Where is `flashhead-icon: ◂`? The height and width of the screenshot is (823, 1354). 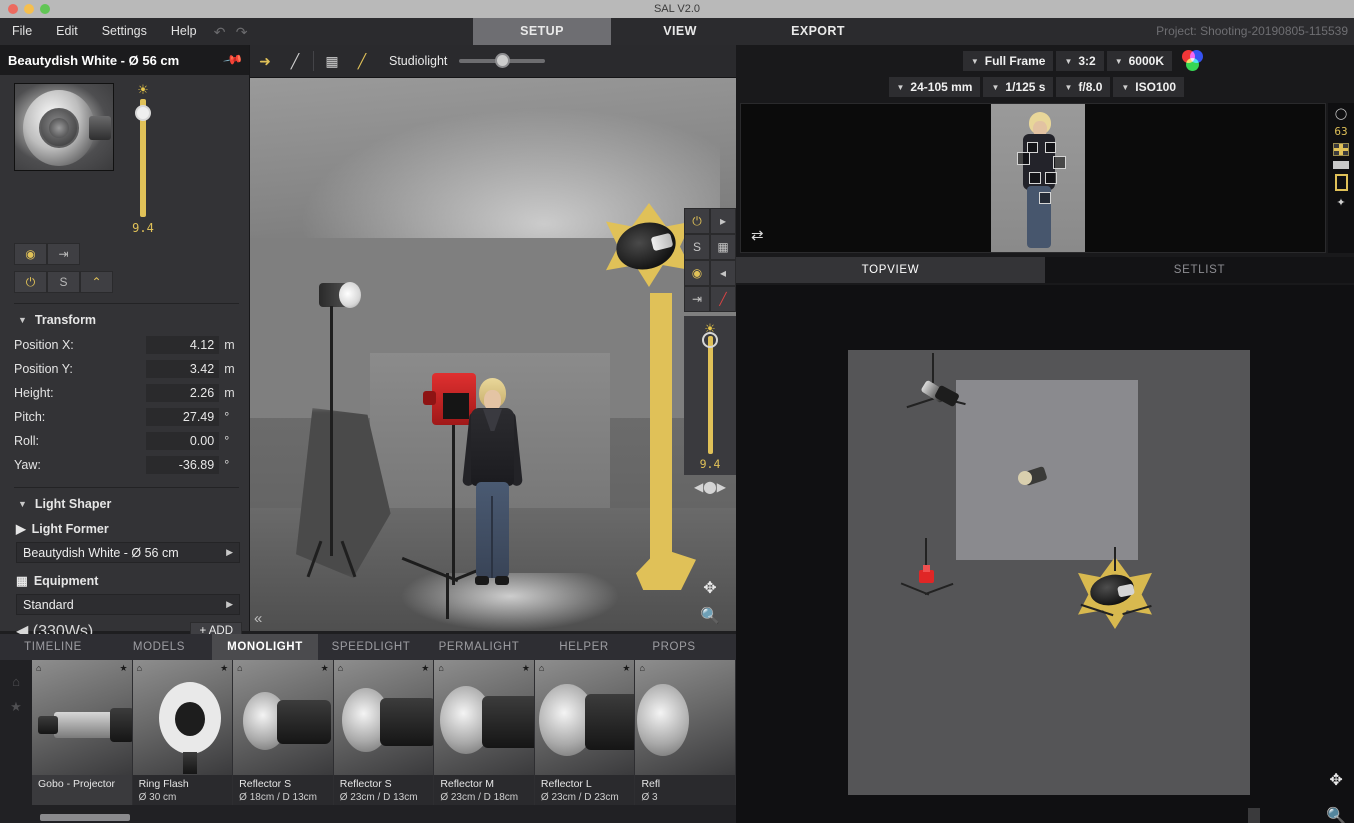 flashhead-icon: ◂ is located at coordinates (723, 273).